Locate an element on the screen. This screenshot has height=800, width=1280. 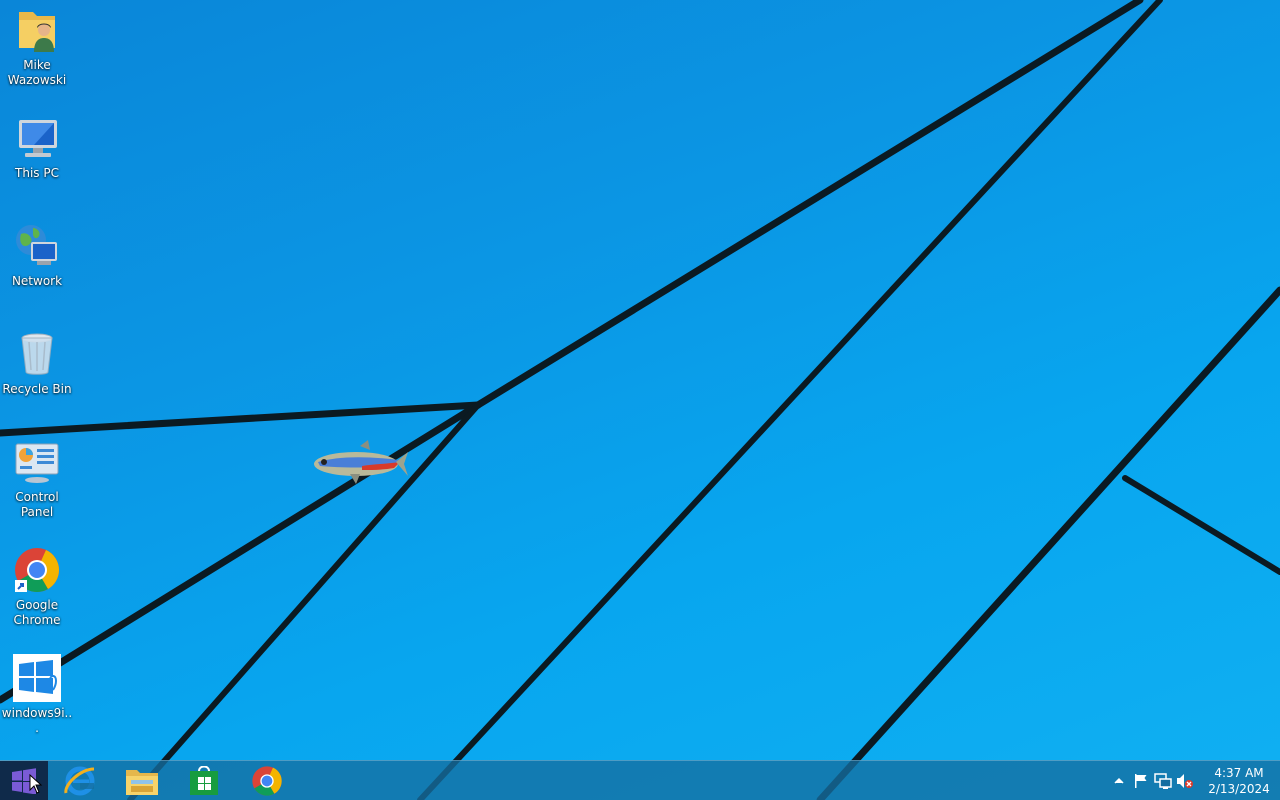
desktop-icon-control-panel: Control Panel is located at coordinates (37, 479).